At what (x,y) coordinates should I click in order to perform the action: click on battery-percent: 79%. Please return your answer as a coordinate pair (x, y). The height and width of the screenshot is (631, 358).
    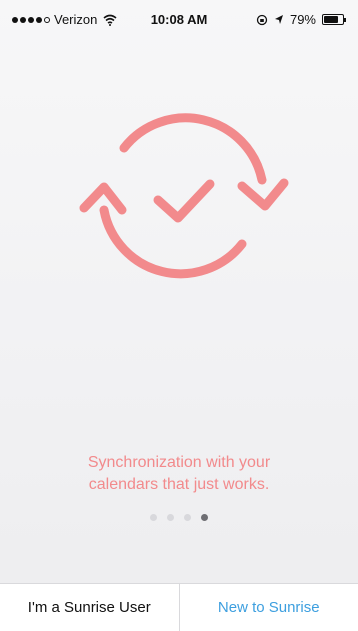
    Looking at the image, I should click on (302, 19).